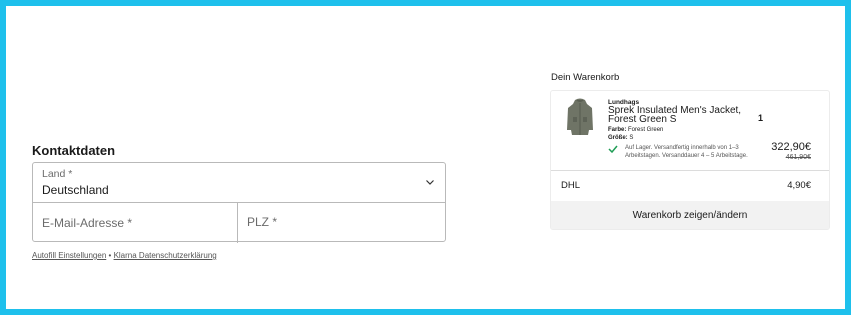 The width and height of the screenshot is (851, 315). I want to click on cart-title: Dein Warenkorb, so click(585, 77).